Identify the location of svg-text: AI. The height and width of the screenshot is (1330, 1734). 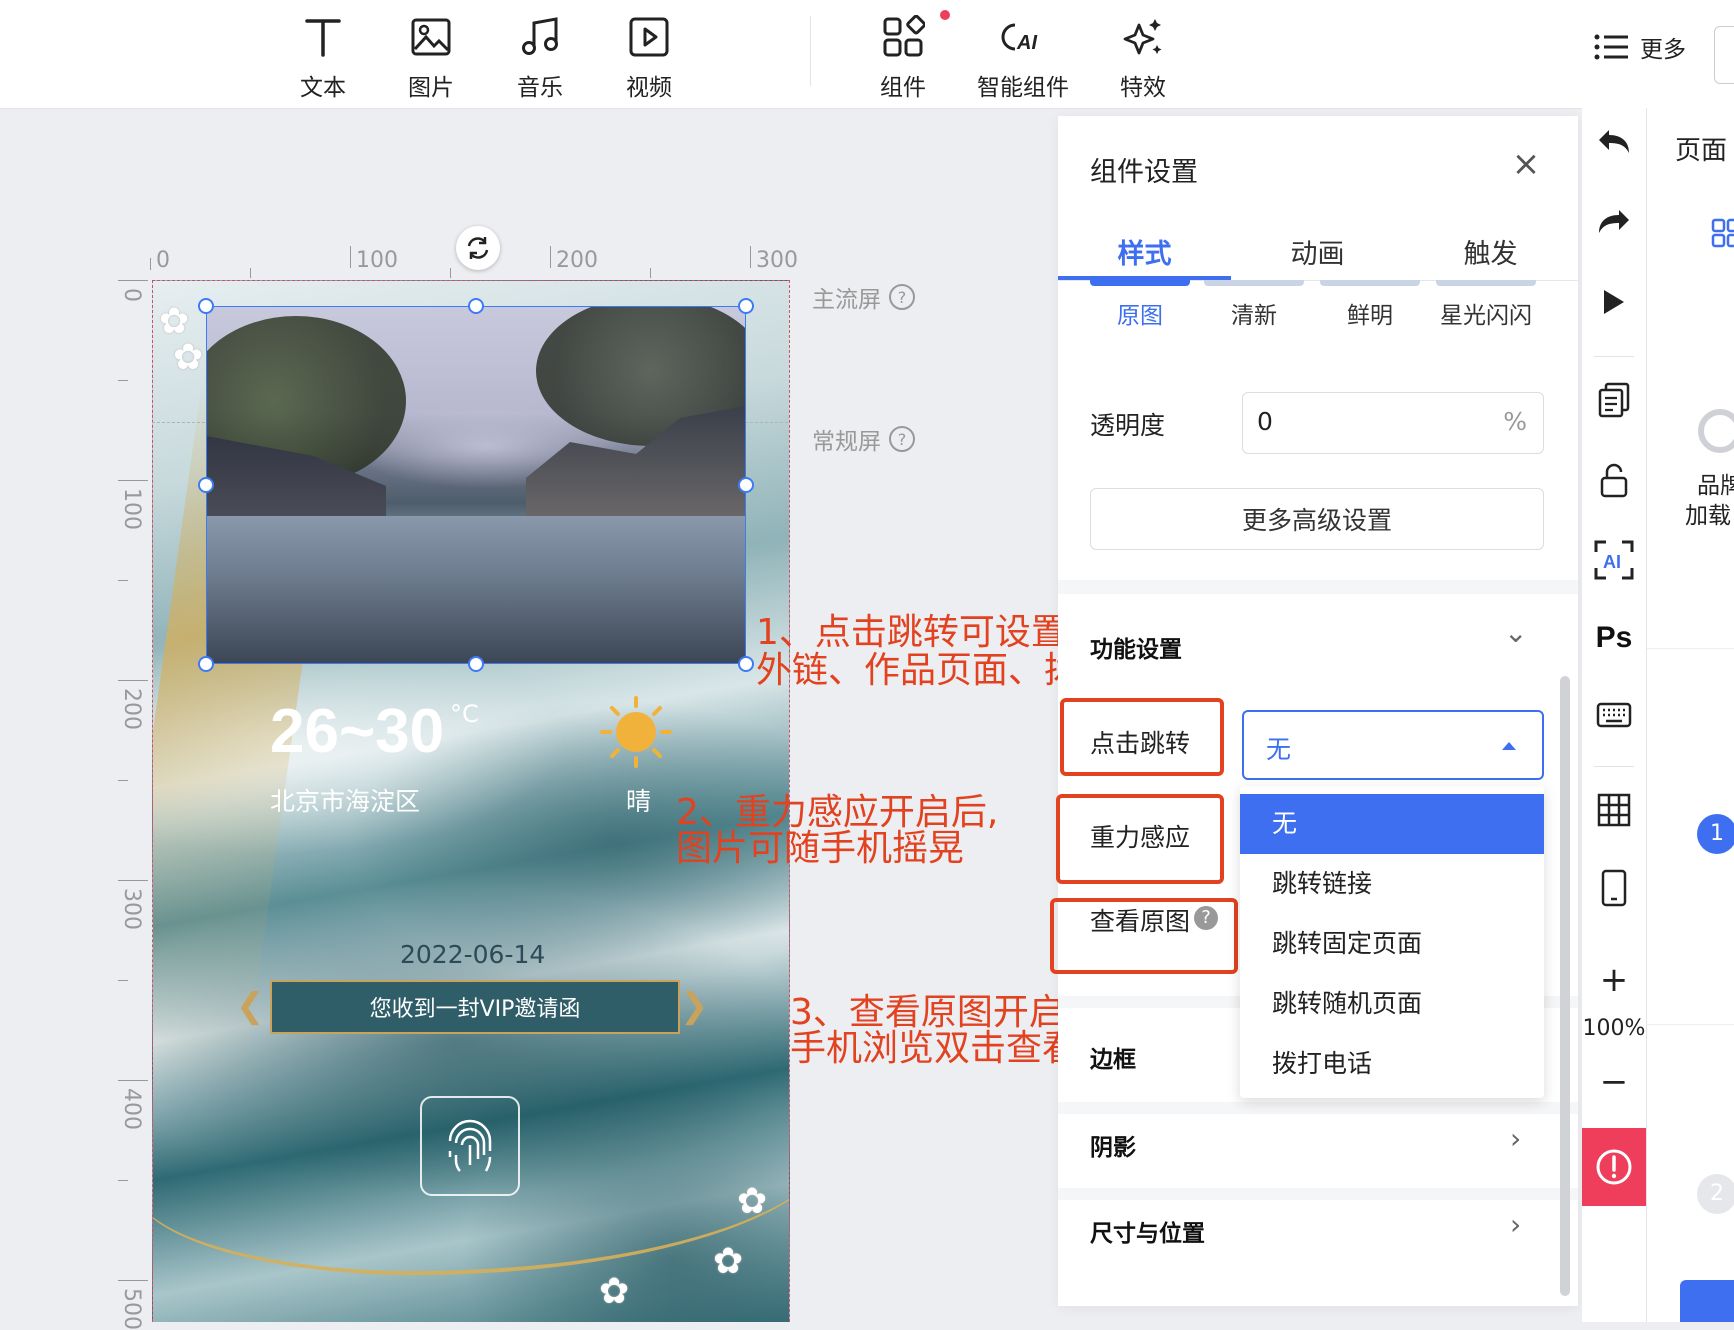
(1612, 562).